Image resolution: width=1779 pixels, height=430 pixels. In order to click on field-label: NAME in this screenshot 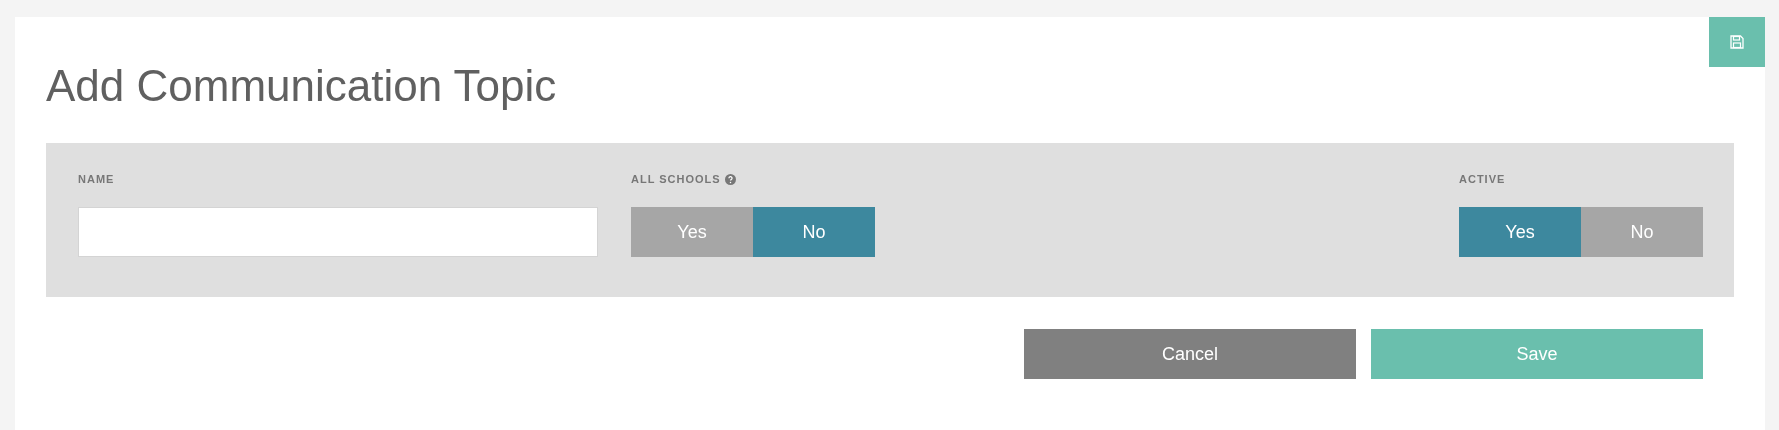, I will do `click(96, 179)`.